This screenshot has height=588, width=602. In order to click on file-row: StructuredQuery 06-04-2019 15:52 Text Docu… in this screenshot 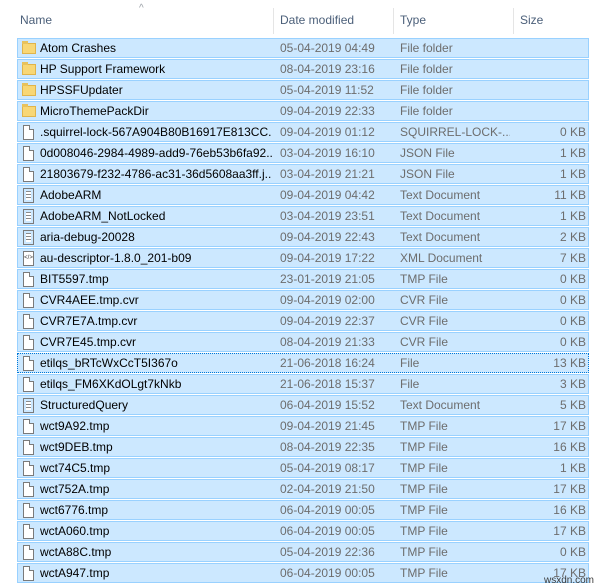, I will do `click(303, 405)`.